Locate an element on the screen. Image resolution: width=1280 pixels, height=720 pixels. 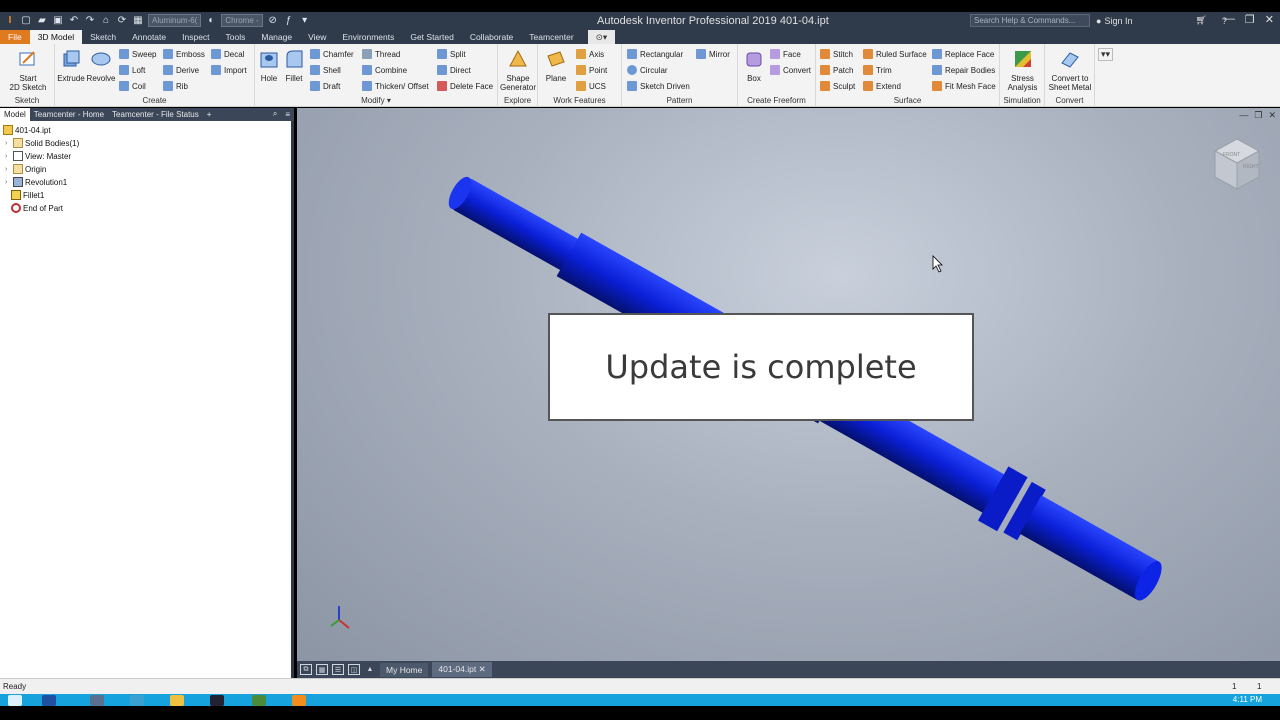
tab-environments: Environments is located at coordinates (368, 37).